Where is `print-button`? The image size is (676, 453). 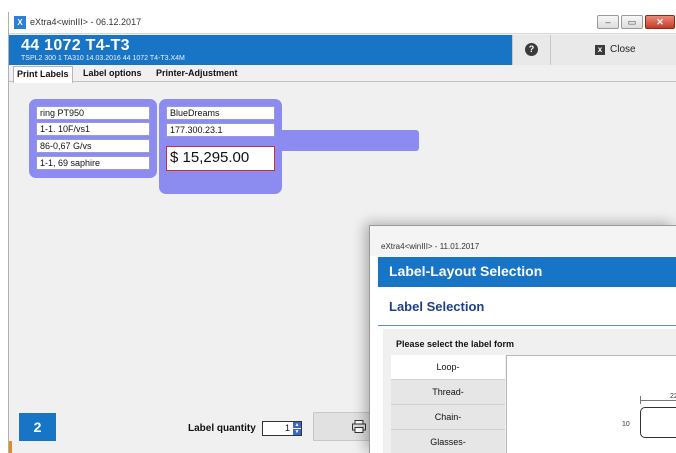 print-button is located at coordinates (344, 426).